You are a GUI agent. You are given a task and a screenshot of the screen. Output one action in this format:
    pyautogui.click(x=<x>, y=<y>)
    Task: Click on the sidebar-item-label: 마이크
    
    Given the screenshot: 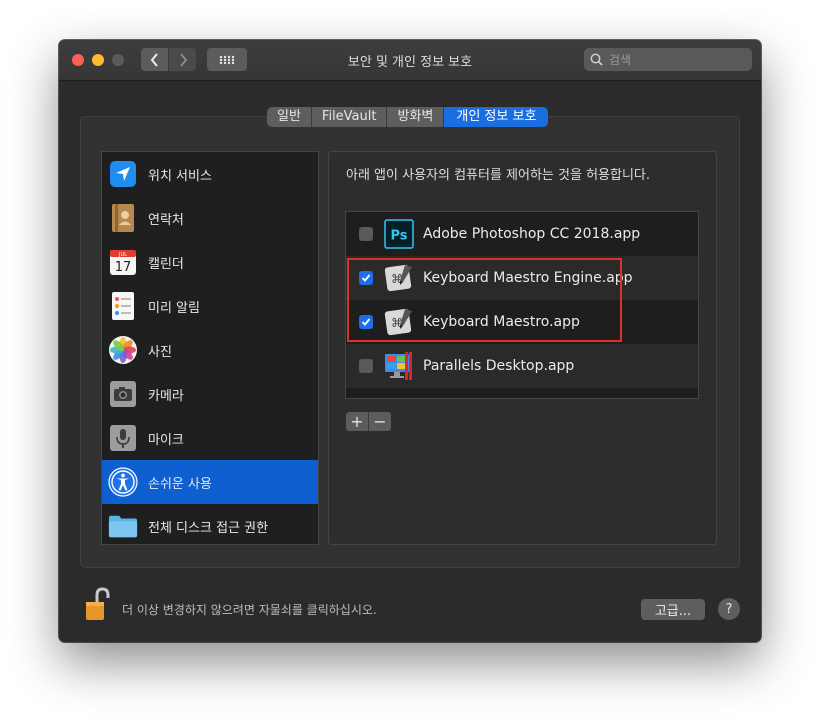 What is the action you would take?
    pyautogui.click(x=166, y=440)
    